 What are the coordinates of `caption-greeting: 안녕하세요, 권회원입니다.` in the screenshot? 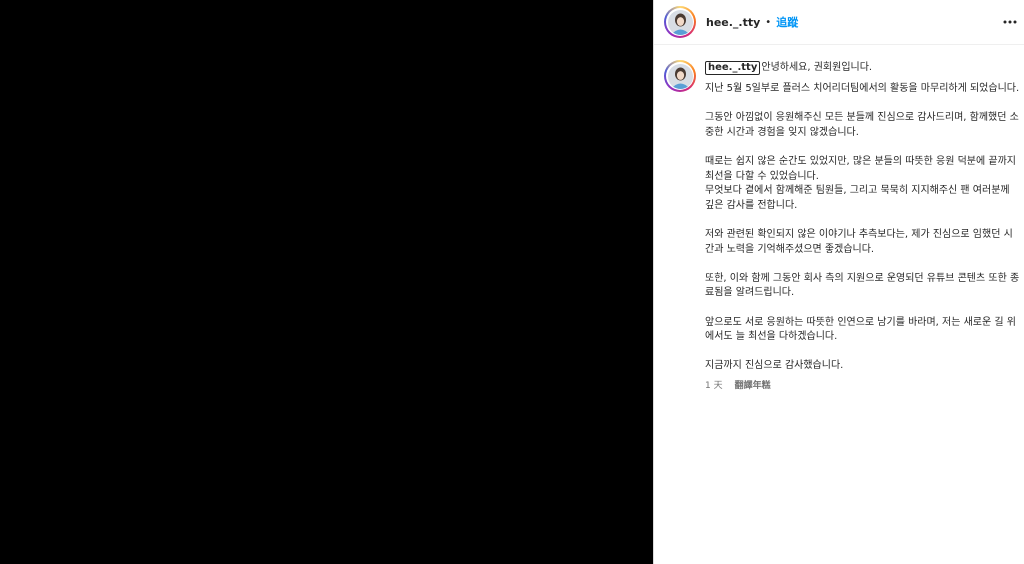 It's located at (817, 67).